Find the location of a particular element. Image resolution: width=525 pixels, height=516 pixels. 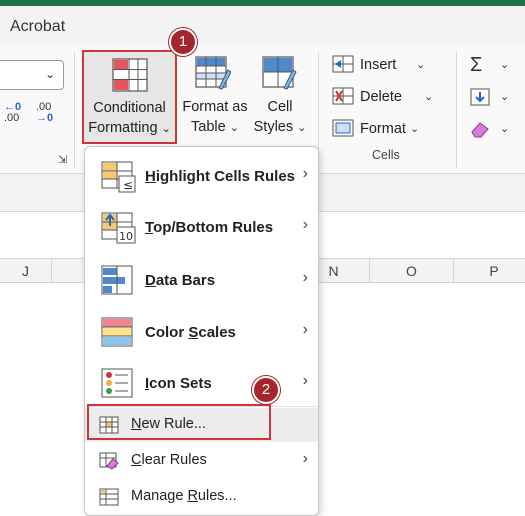

menu-item-color-scales: Color Scales › is located at coordinates (201, 333).